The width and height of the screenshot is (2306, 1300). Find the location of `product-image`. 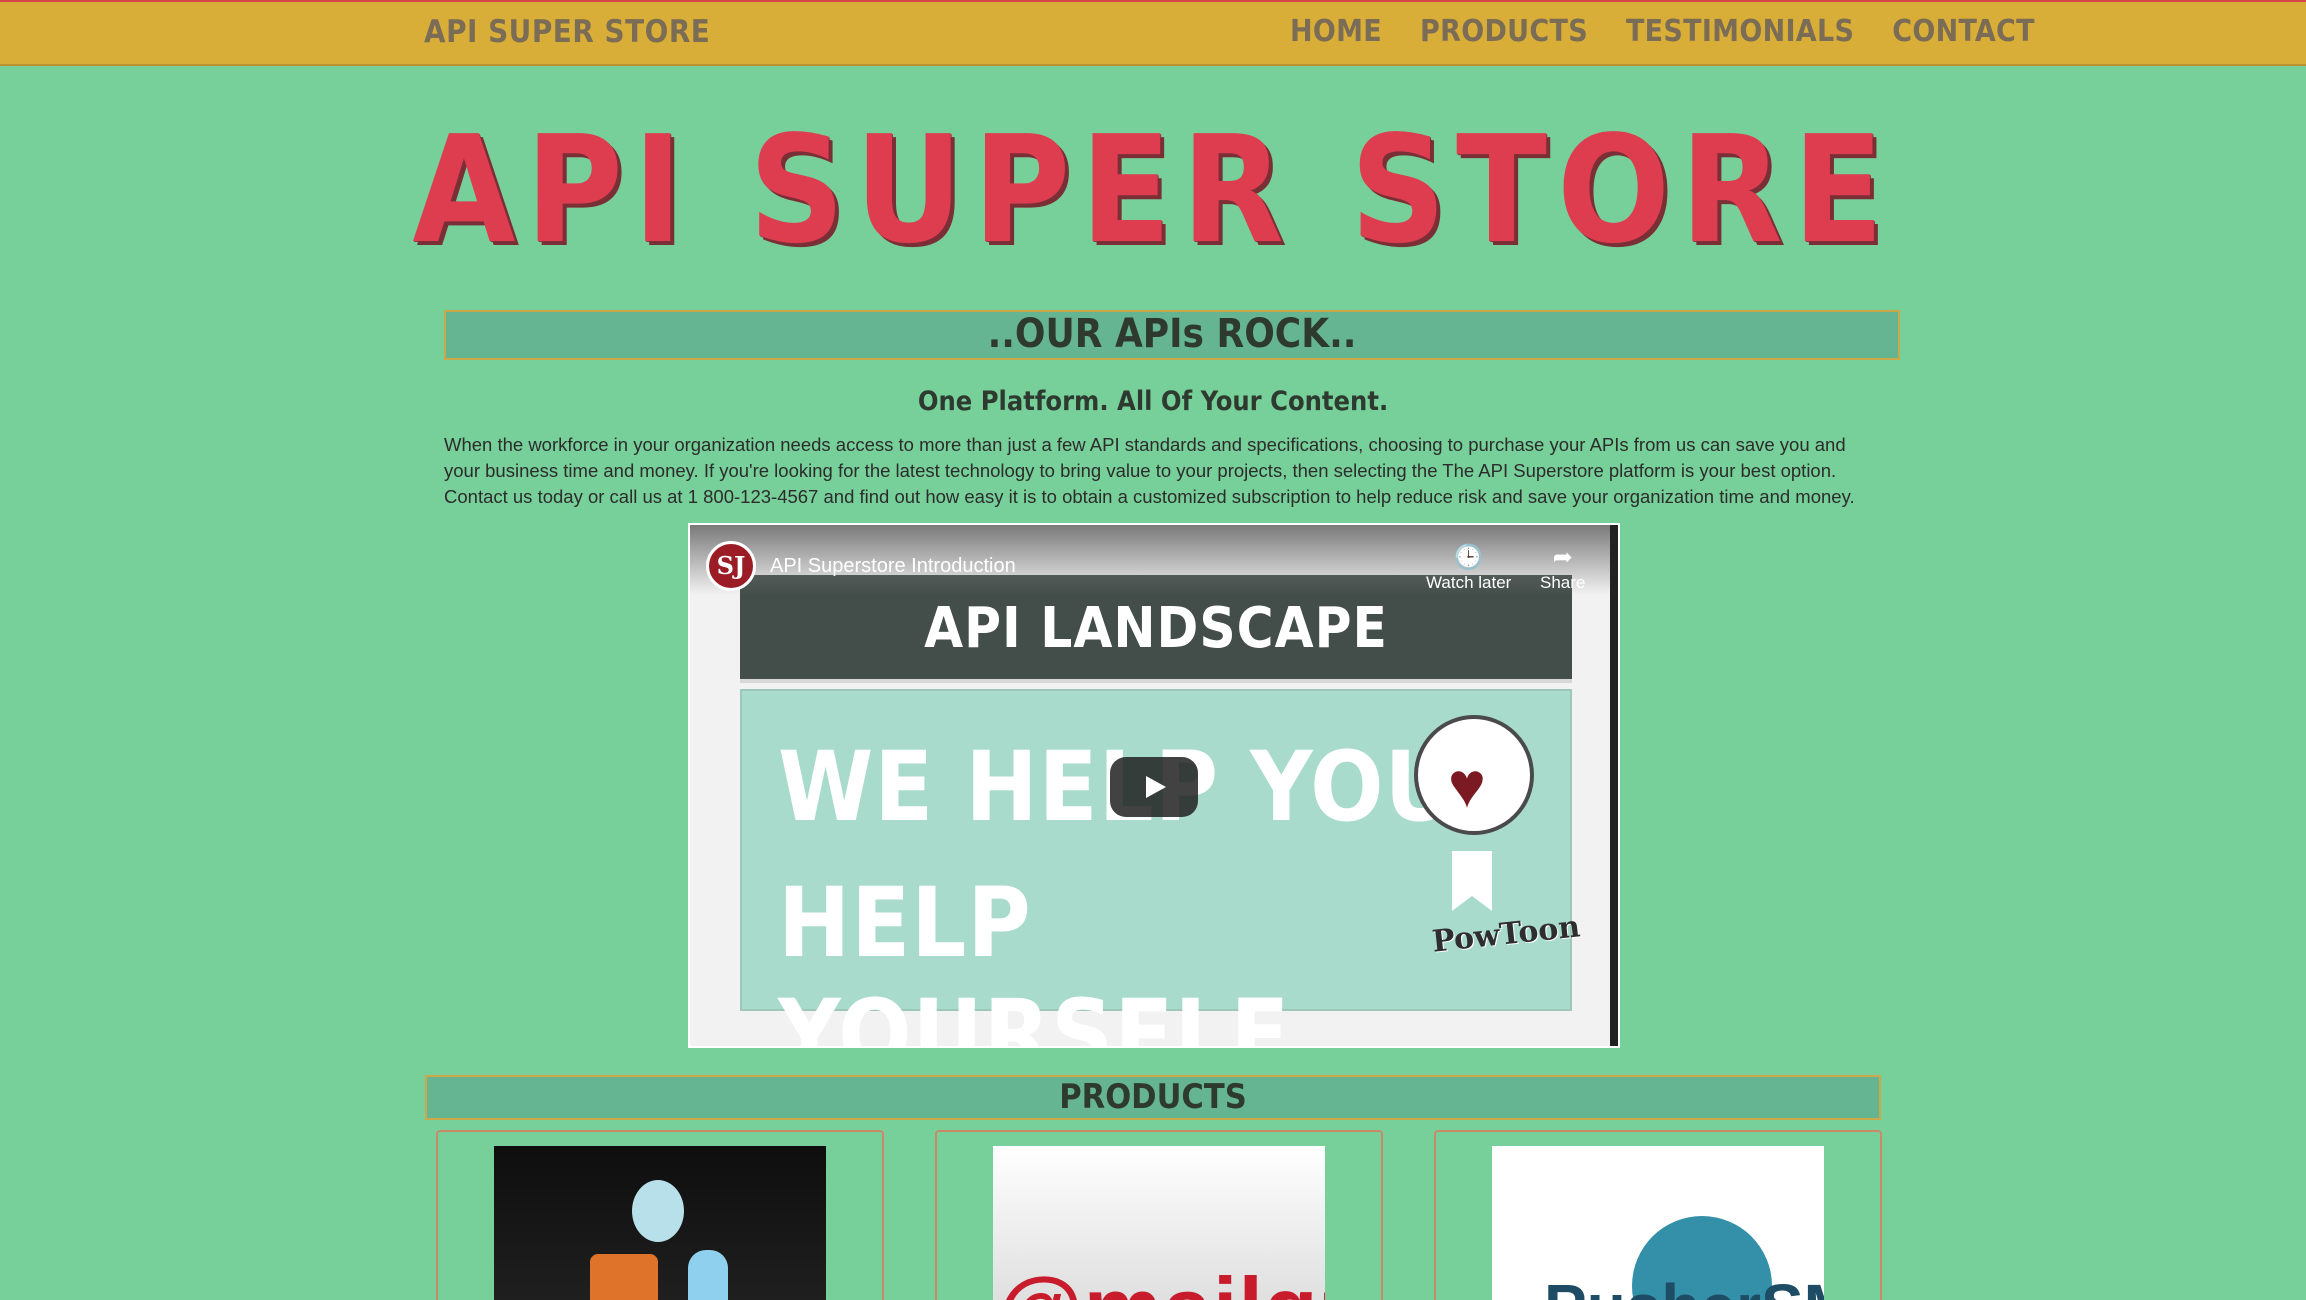

product-image is located at coordinates (660, 1223).